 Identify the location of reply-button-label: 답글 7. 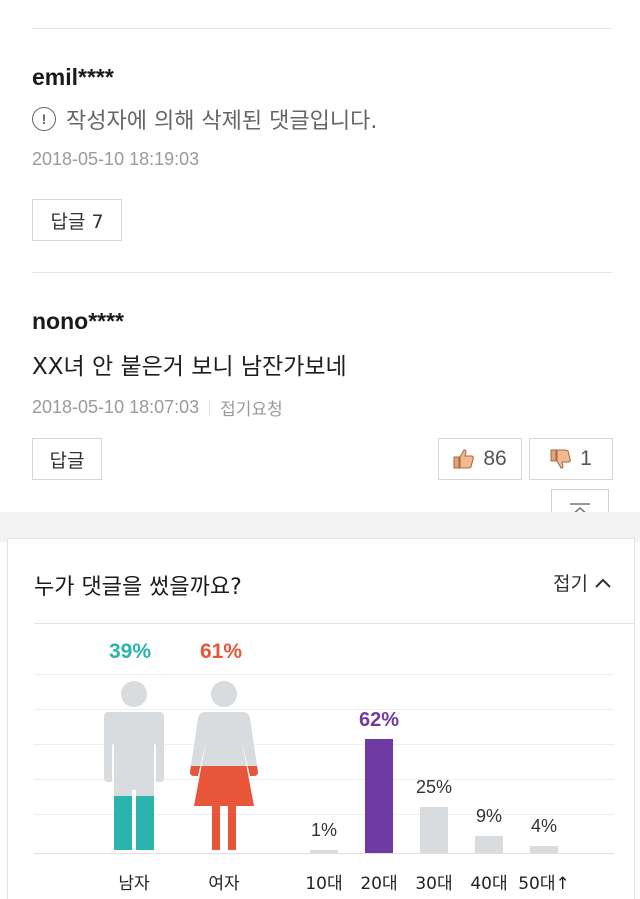
(77, 221).